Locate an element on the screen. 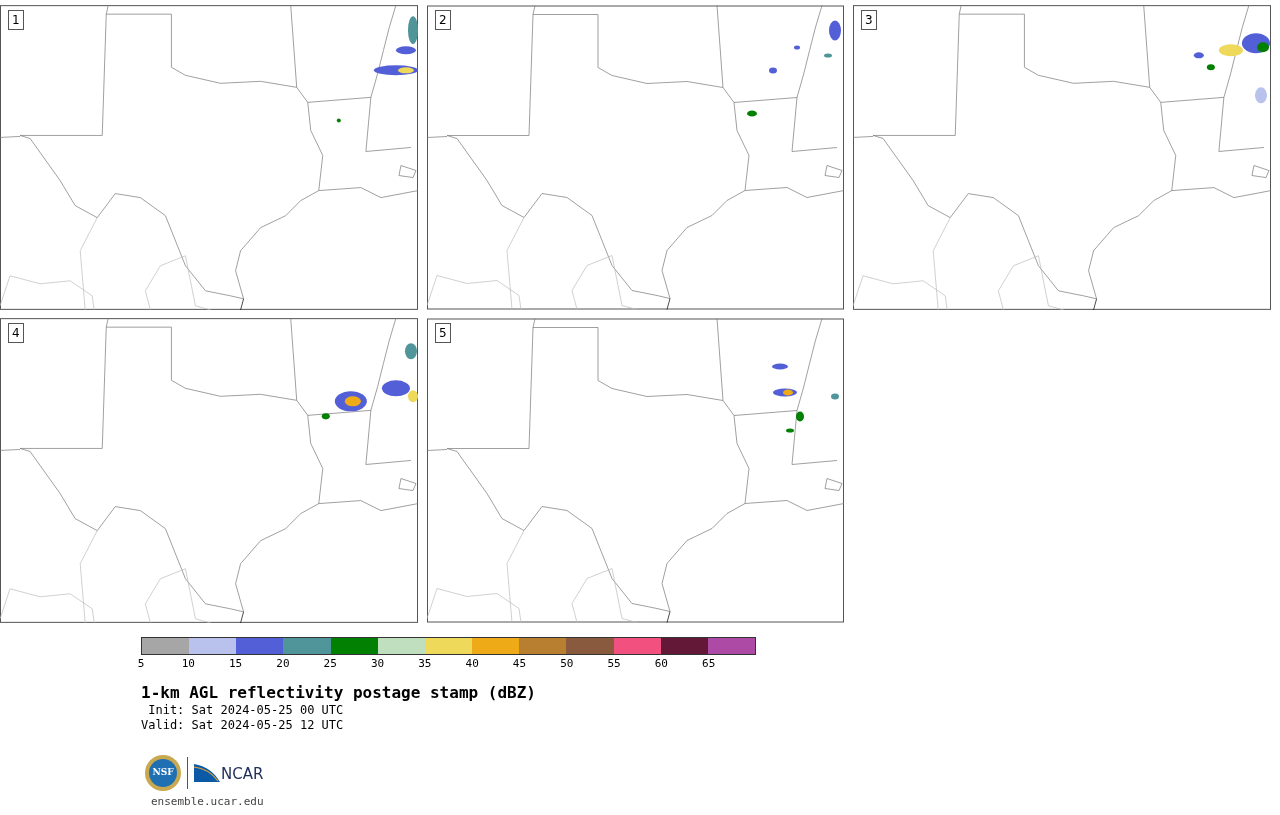  panel-number: 1 is located at coordinates (16, 20).